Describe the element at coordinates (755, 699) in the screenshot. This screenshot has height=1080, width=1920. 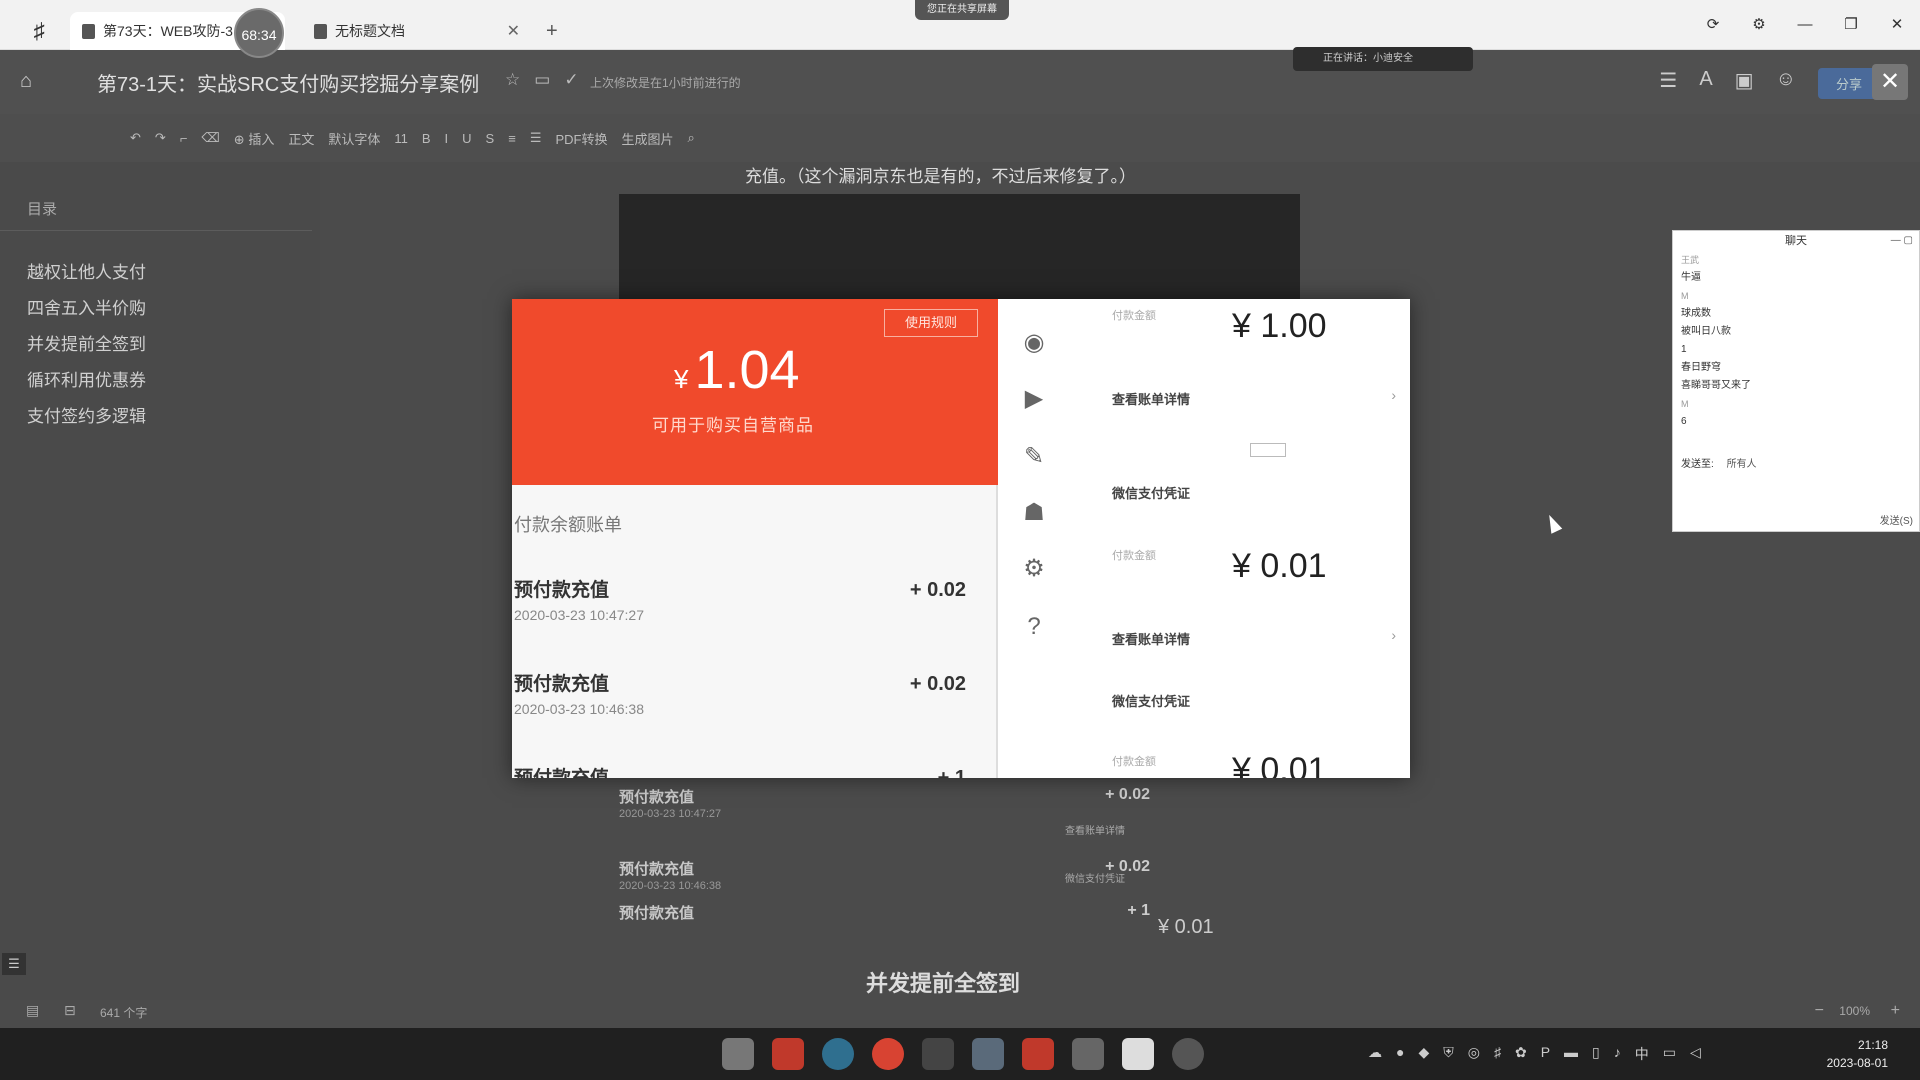
I see `bill-row: 预付款充值 2020-03-23 10:46:38 + 0.02` at that location.